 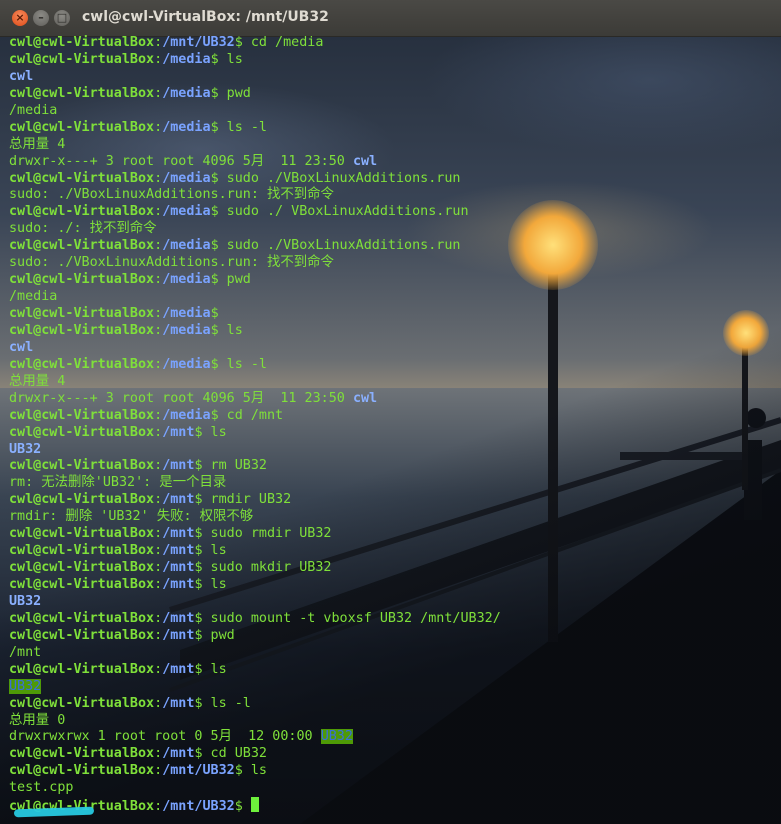 I want to click on terminal-line: cwl@cwl-VirtualBox:/mnt$ rmdir UB32, so click(x=395, y=500).